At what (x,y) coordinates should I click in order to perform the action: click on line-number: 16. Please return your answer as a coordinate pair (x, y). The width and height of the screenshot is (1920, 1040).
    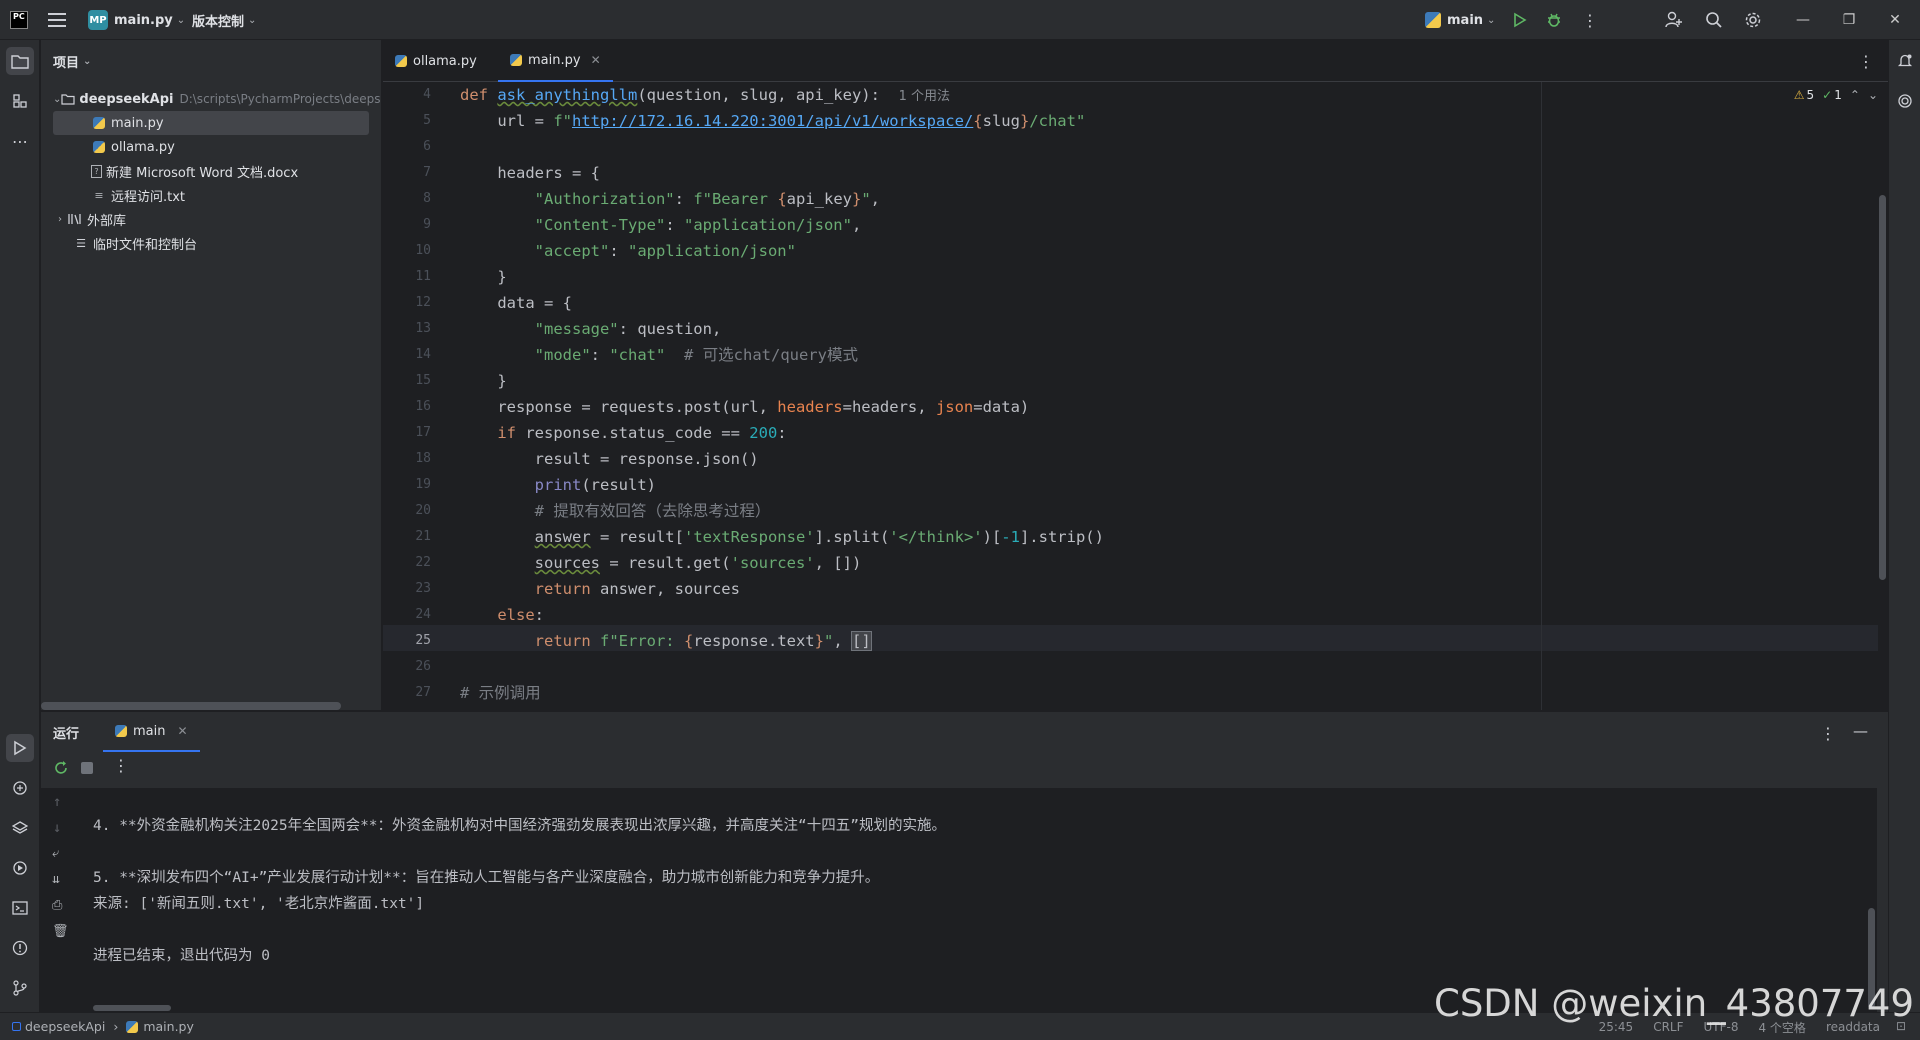
    Looking at the image, I should click on (406, 406).